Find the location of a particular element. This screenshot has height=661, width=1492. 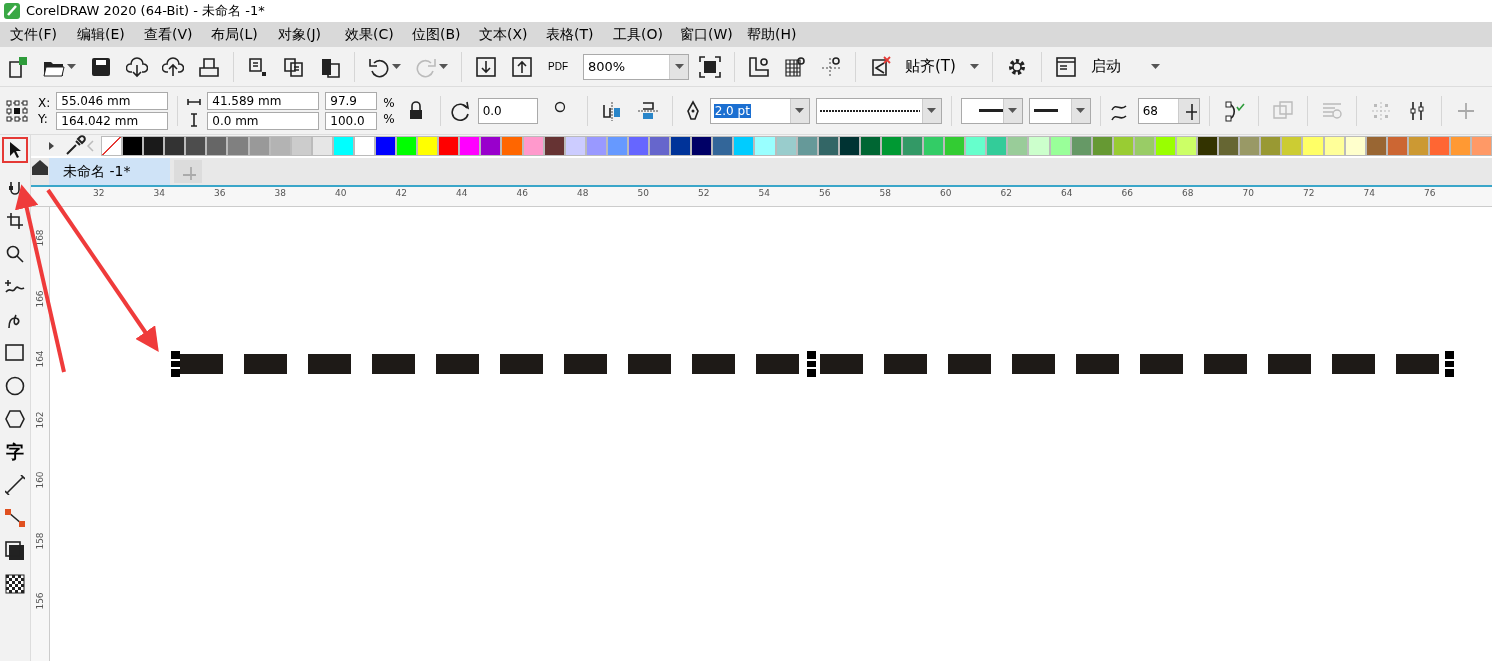

smoothing-field: 68 is located at coordinates (1168, 110).